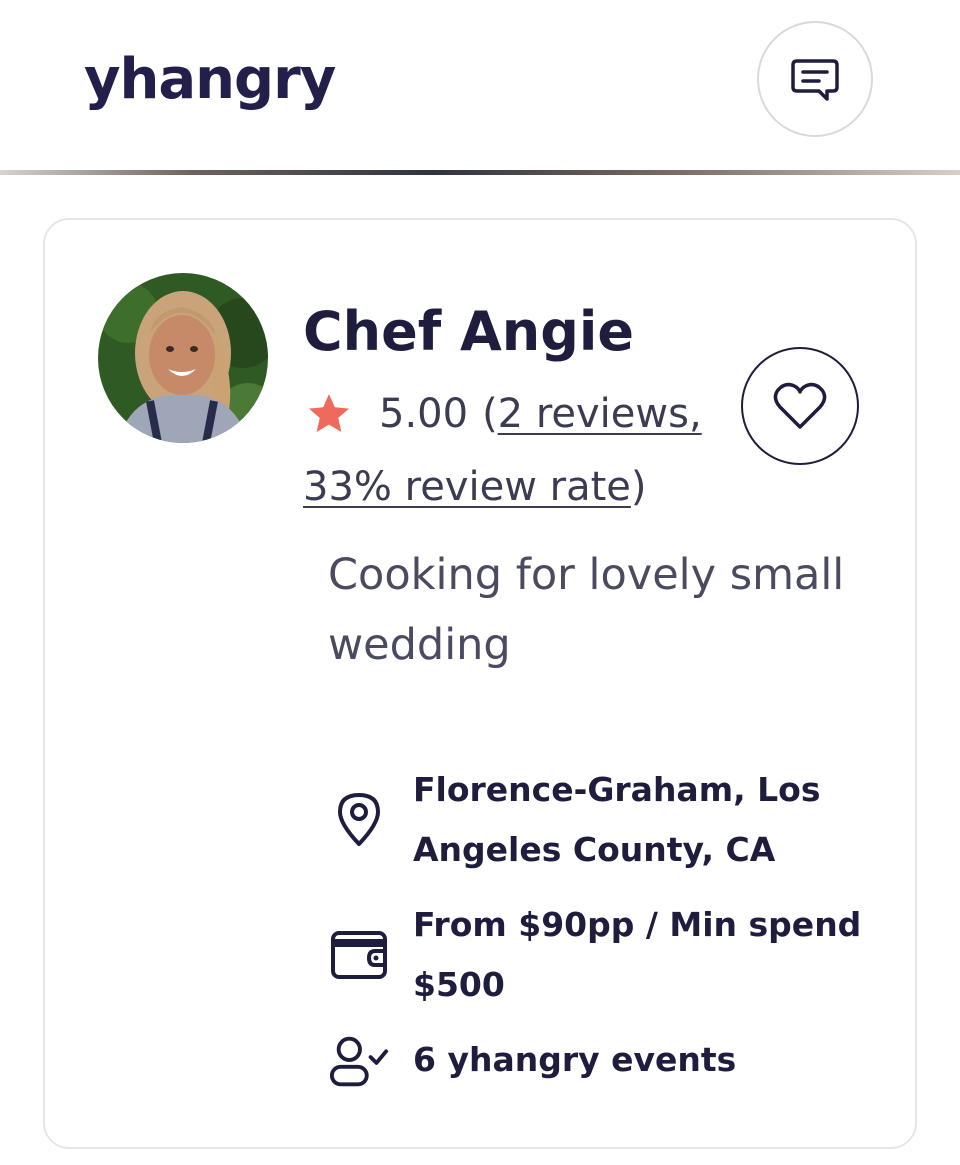  Describe the element at coordinates (638, 487) in the screenshot. I see `close-paren: )` at that location.